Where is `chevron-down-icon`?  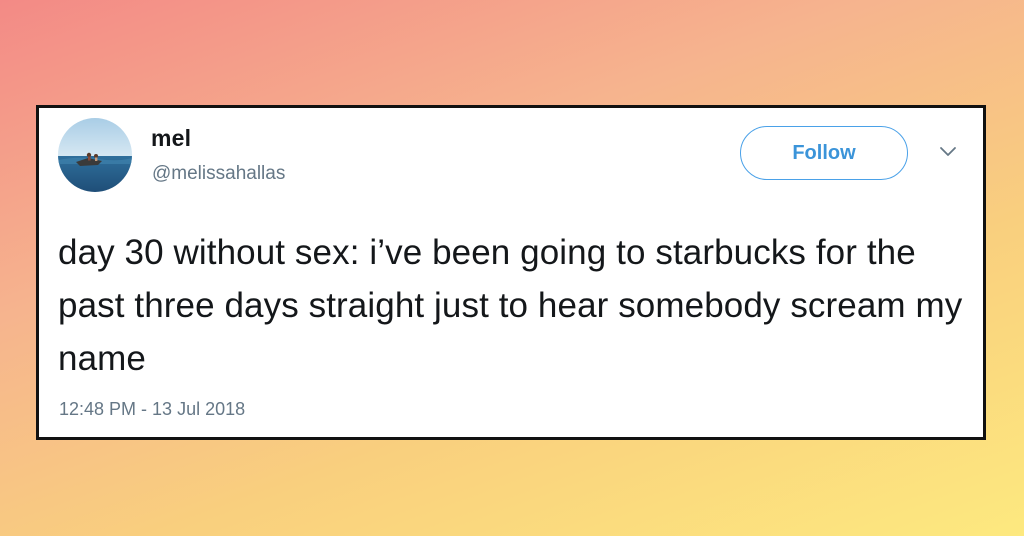 chevron-down-icon is located at coordinates (948, 152).